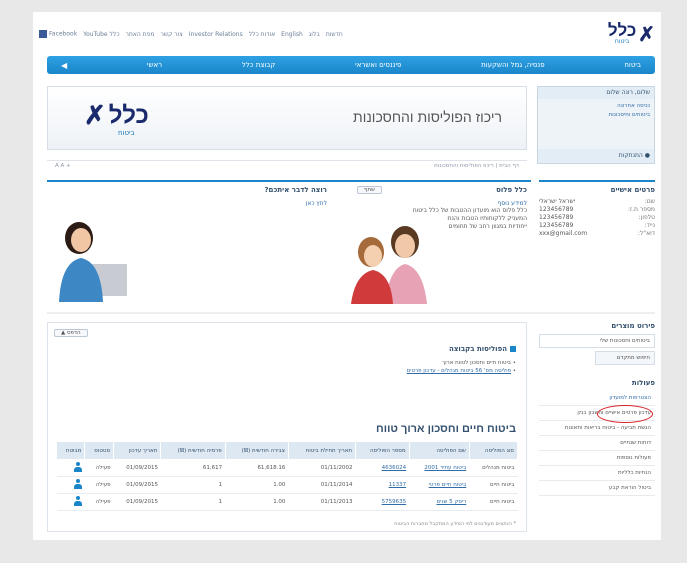 The width and height of the screenshot is (687, 563). Describe the element at coordinates (632, 190) in the screenshot. I see `personal-details-title: פרטים אישיים` at that location.